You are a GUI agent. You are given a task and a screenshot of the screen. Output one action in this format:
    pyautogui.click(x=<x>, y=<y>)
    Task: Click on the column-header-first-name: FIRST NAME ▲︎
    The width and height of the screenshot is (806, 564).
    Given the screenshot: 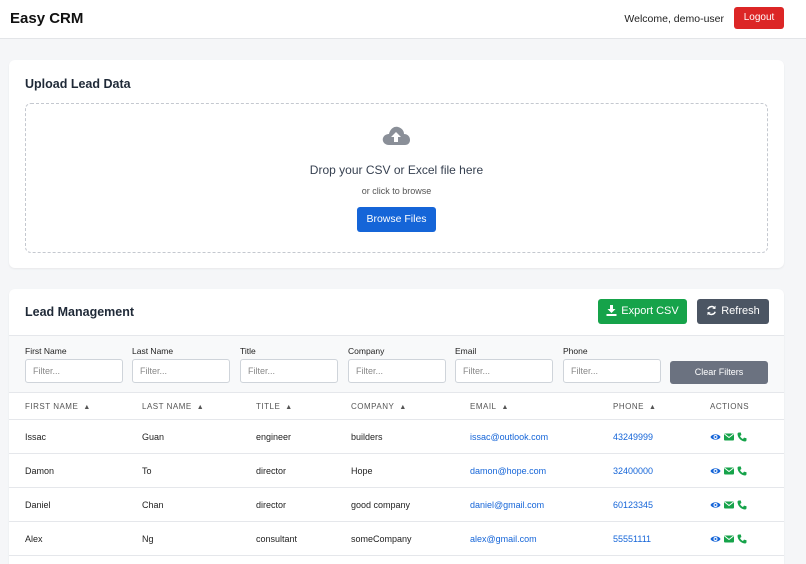 What is the action you would take?
    pyautogui.click(x=58, y=406)
    